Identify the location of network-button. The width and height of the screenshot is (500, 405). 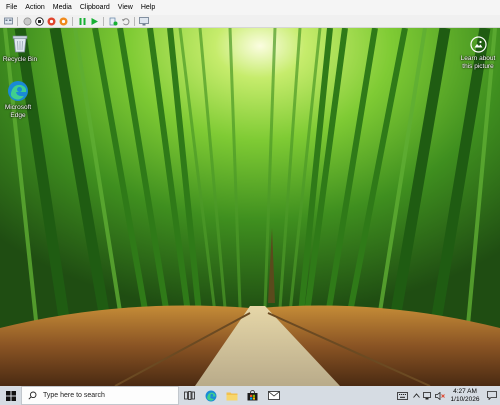
(428, 395).